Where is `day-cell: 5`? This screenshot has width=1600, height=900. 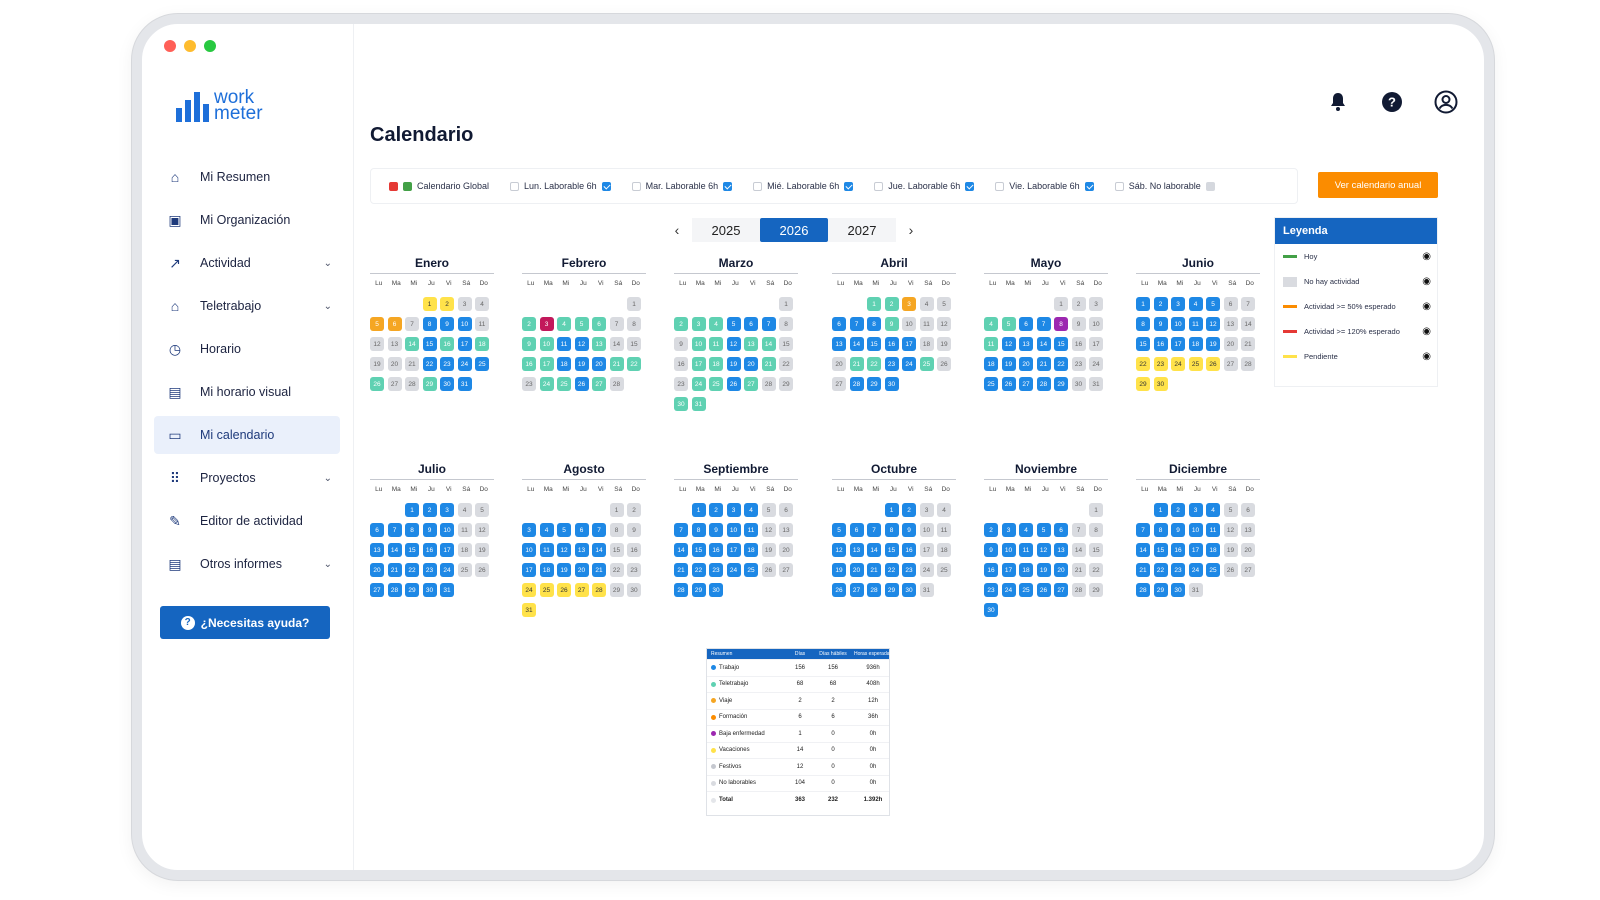
day-cell: 5 is located at coordinates (482, 510).